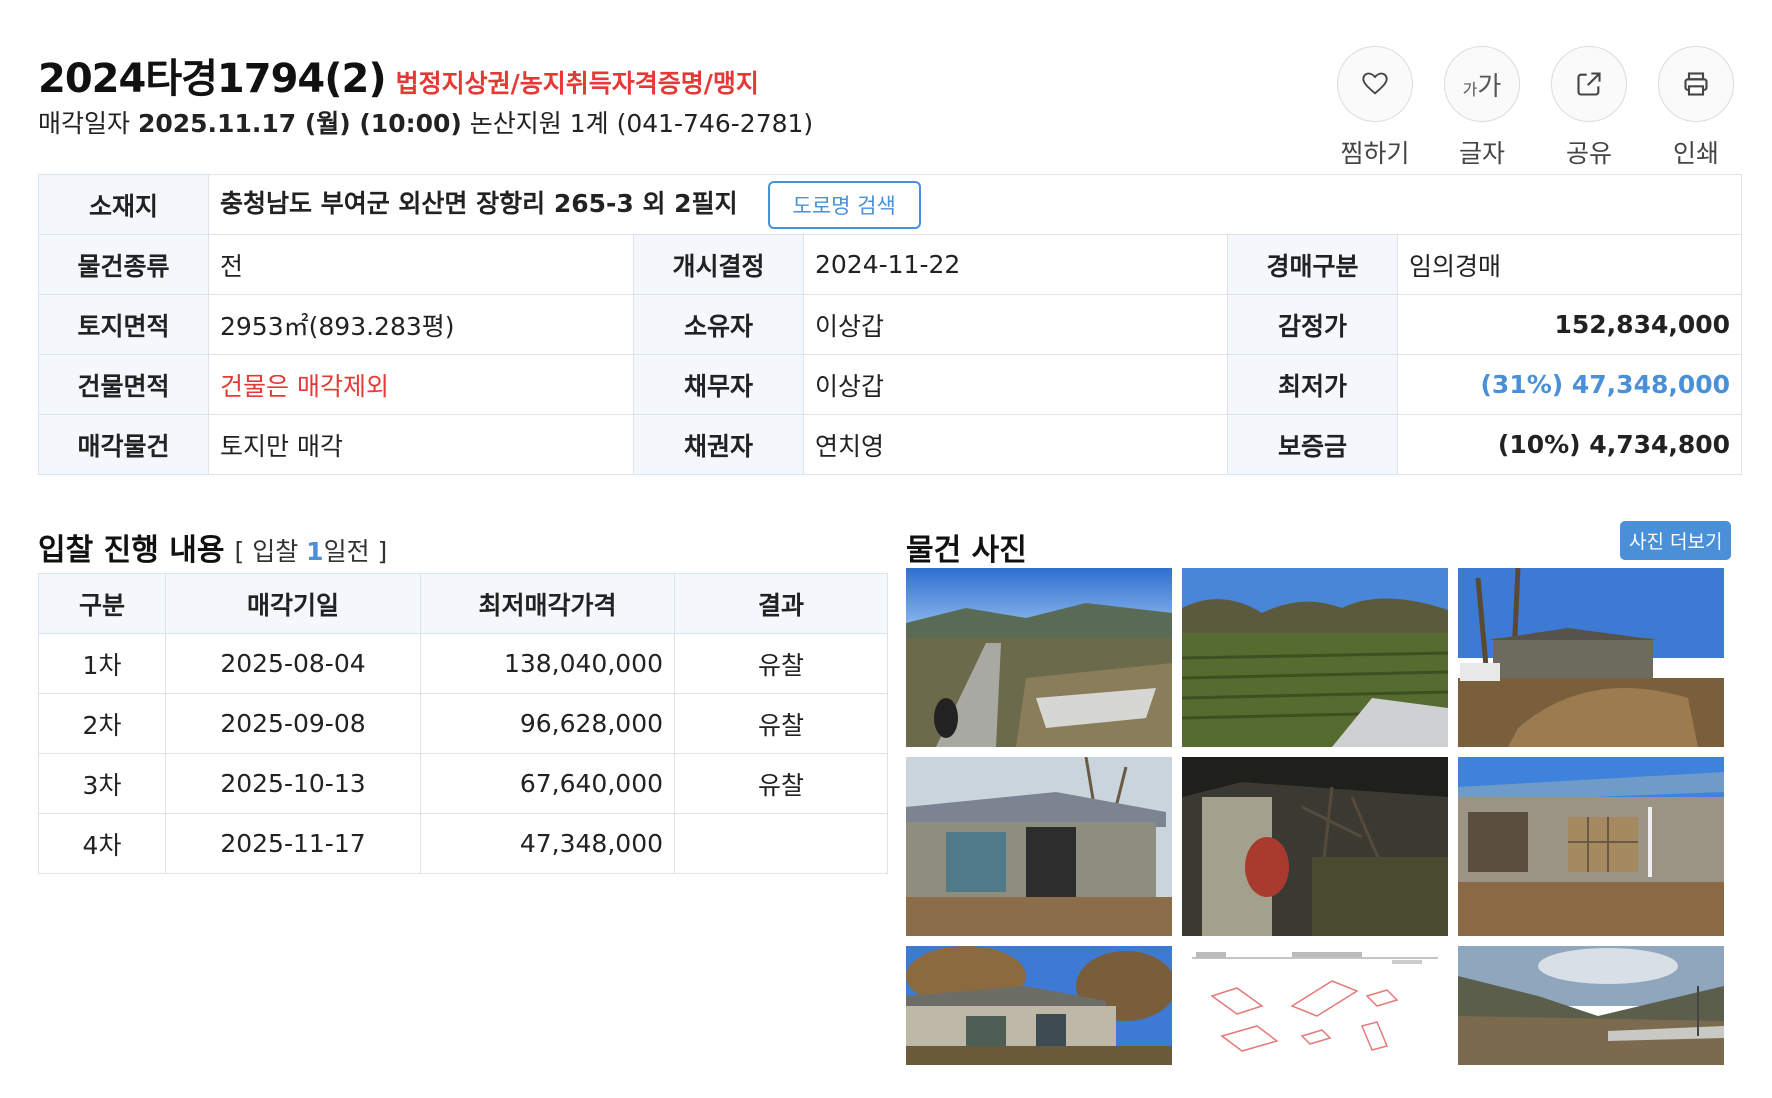  I want to click on table-row: 2차 2025-09-08 96,628,000 유찰, so click(463, 723).